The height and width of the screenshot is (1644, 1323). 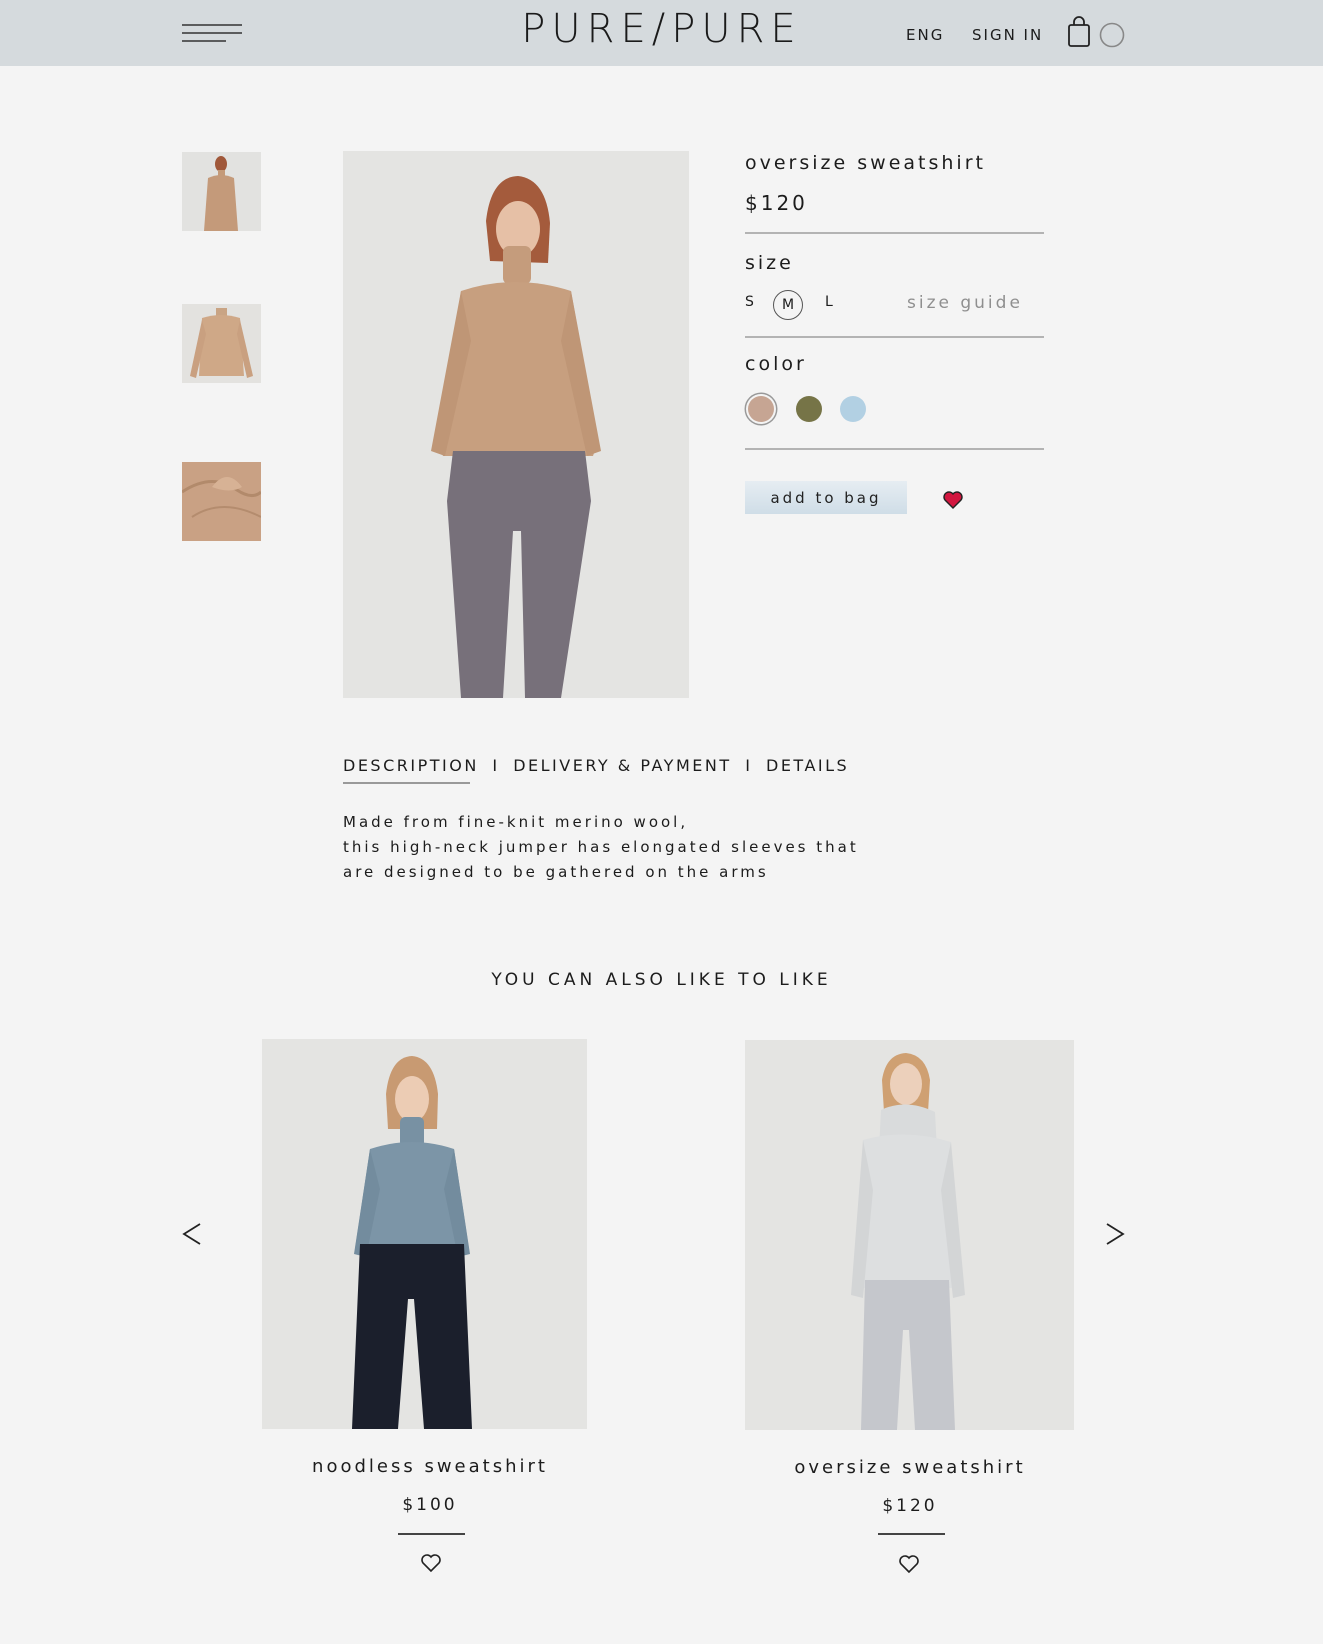 What do you see at coordinates (1112, 35) in the screenshot?
I see `account-circle-icon` at bounding box center [1112, 35].